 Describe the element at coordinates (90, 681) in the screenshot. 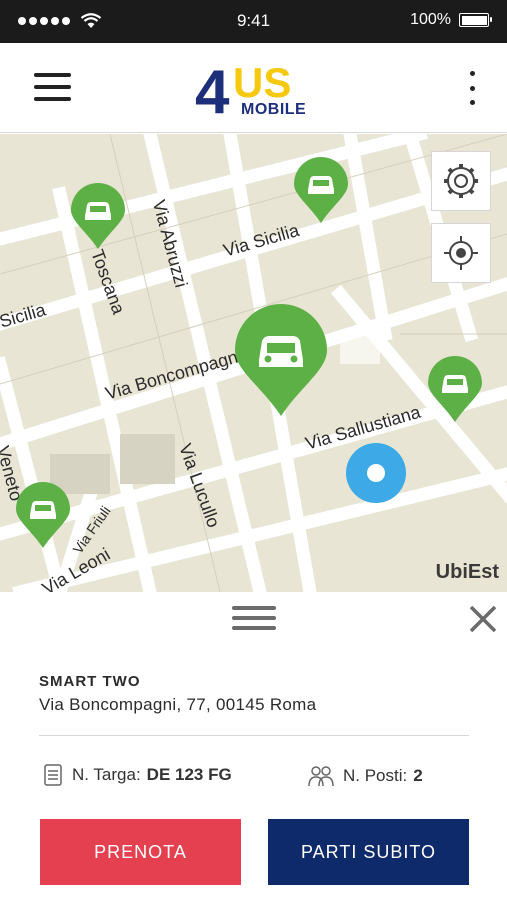

I see `car-model-name: SMART TWO` at that location.